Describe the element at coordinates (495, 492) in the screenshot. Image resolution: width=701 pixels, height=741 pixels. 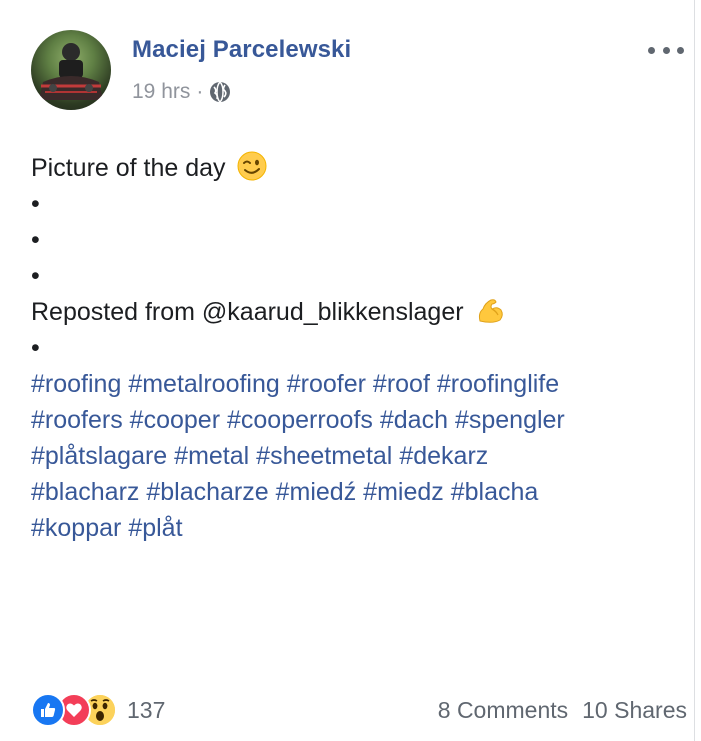
I see `hashtag-link: #blacha` at that location.